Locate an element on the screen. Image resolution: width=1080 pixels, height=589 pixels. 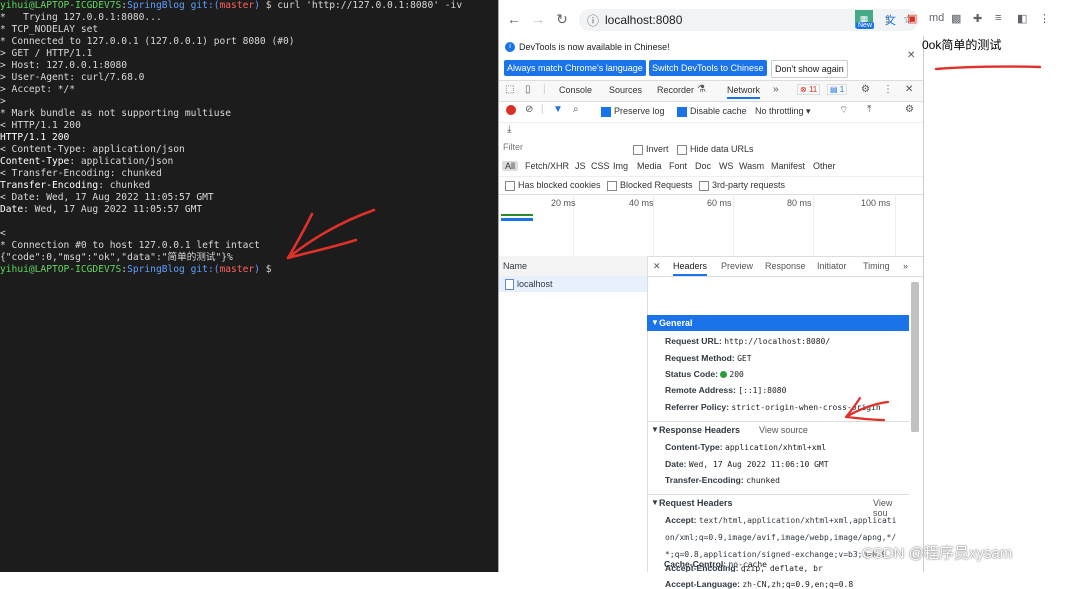
more-options-icon: ⋮ is located at coordinates (888, 89).